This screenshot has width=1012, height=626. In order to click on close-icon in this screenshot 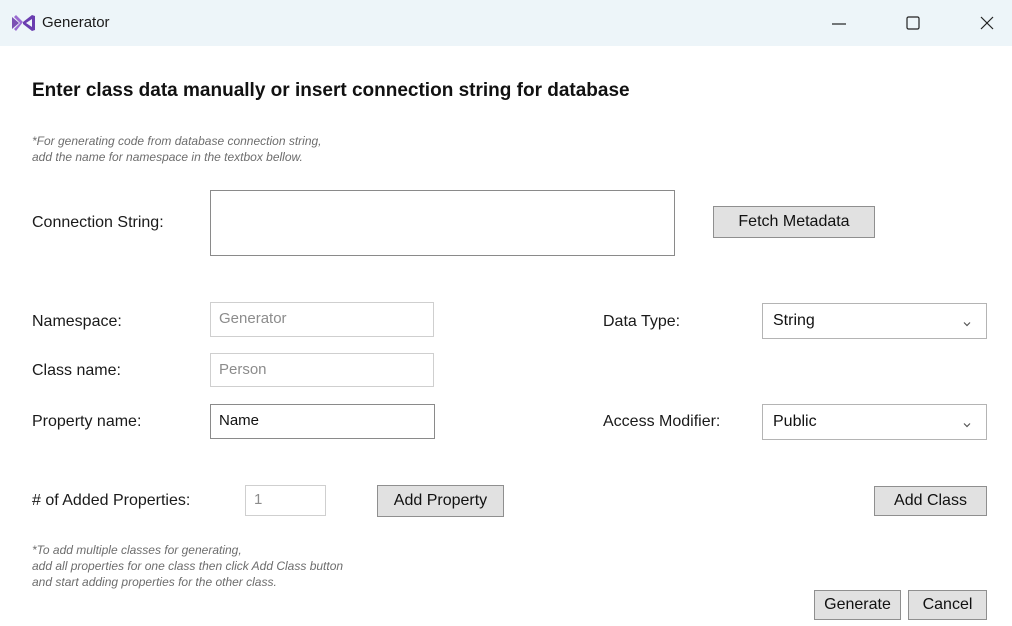, I will do `click(987, 23)`.